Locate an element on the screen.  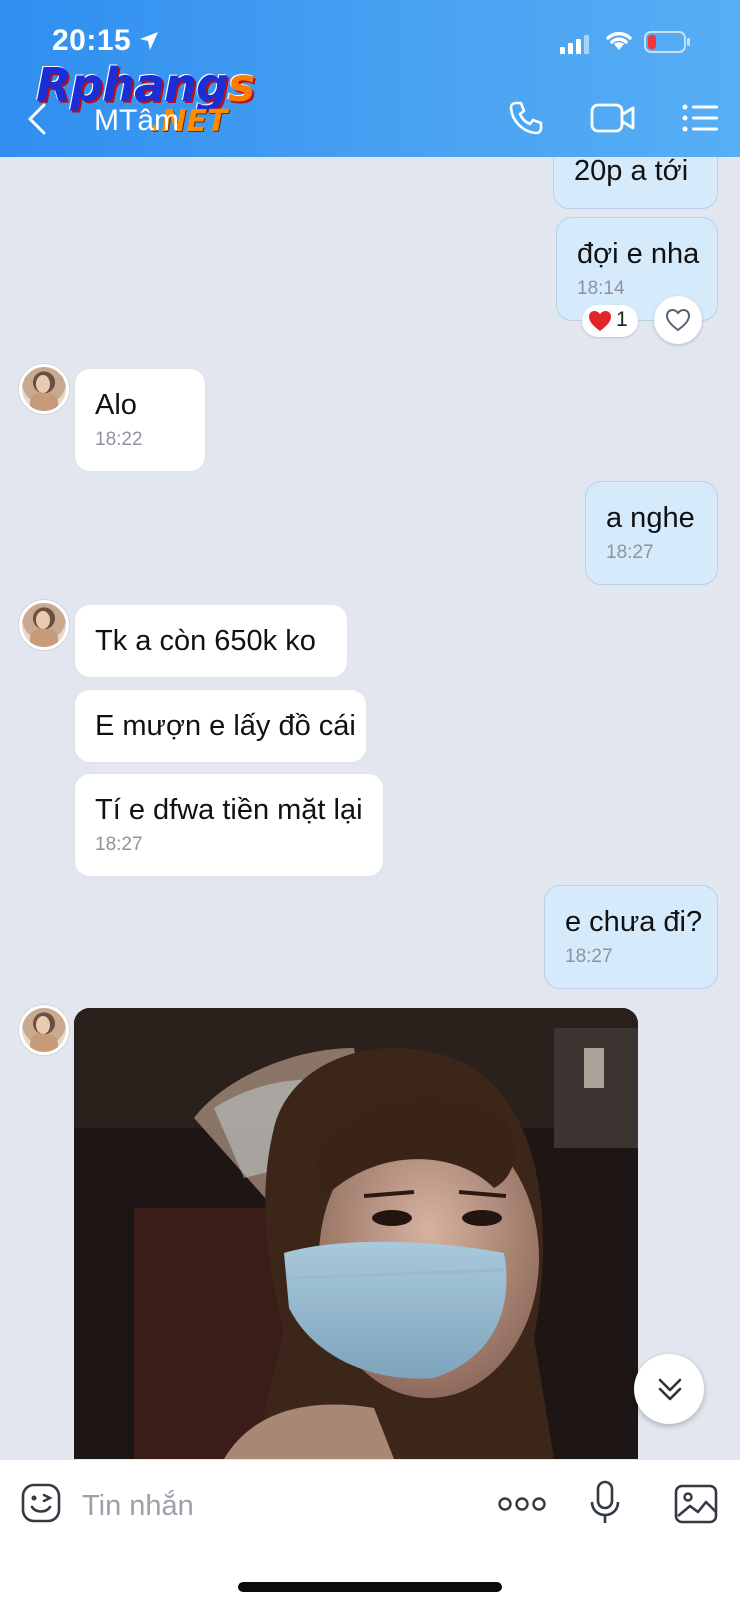
sticker-icon is located at coordinates (41, 1503).